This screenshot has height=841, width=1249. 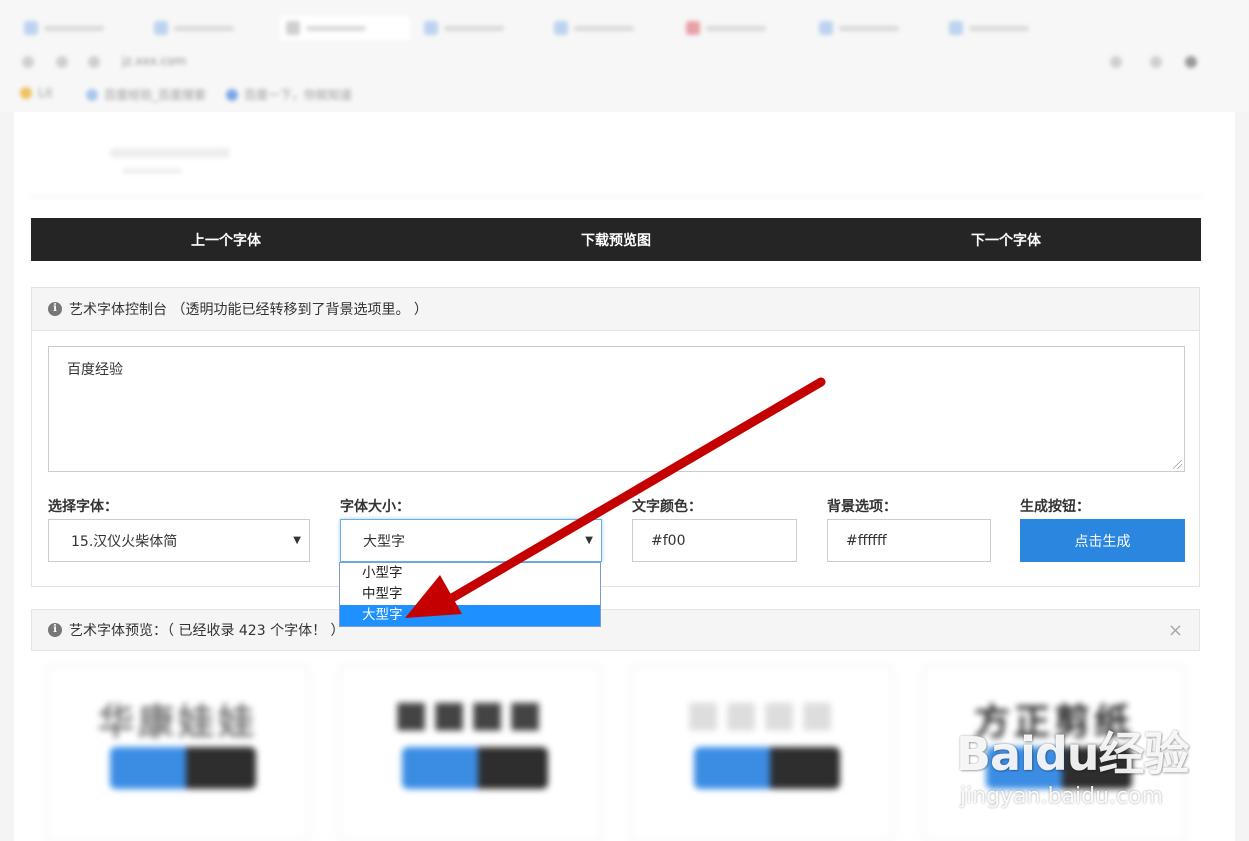 I want to click on address-row: jz.xxx.com, so click(x=624, y=61).